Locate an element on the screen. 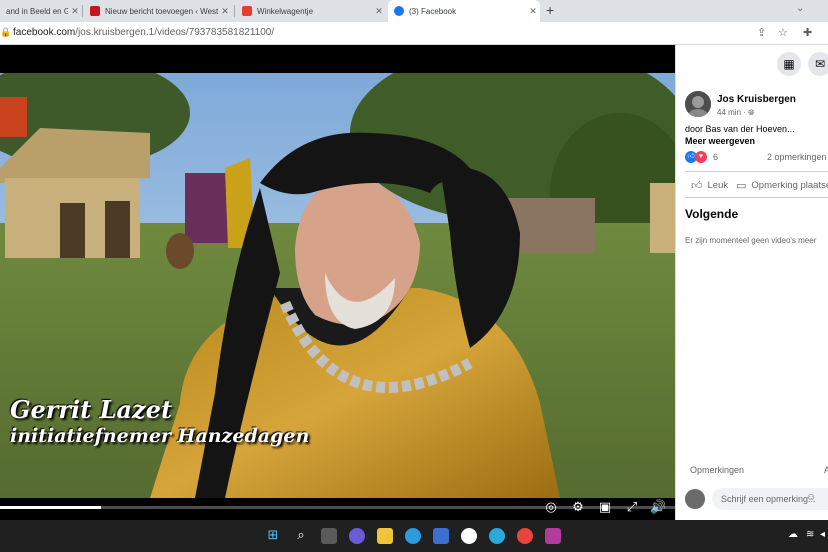 This screenshot has height=552, width=828. chevron-down-icon: ⌄ is located at coordinates (800, 8).